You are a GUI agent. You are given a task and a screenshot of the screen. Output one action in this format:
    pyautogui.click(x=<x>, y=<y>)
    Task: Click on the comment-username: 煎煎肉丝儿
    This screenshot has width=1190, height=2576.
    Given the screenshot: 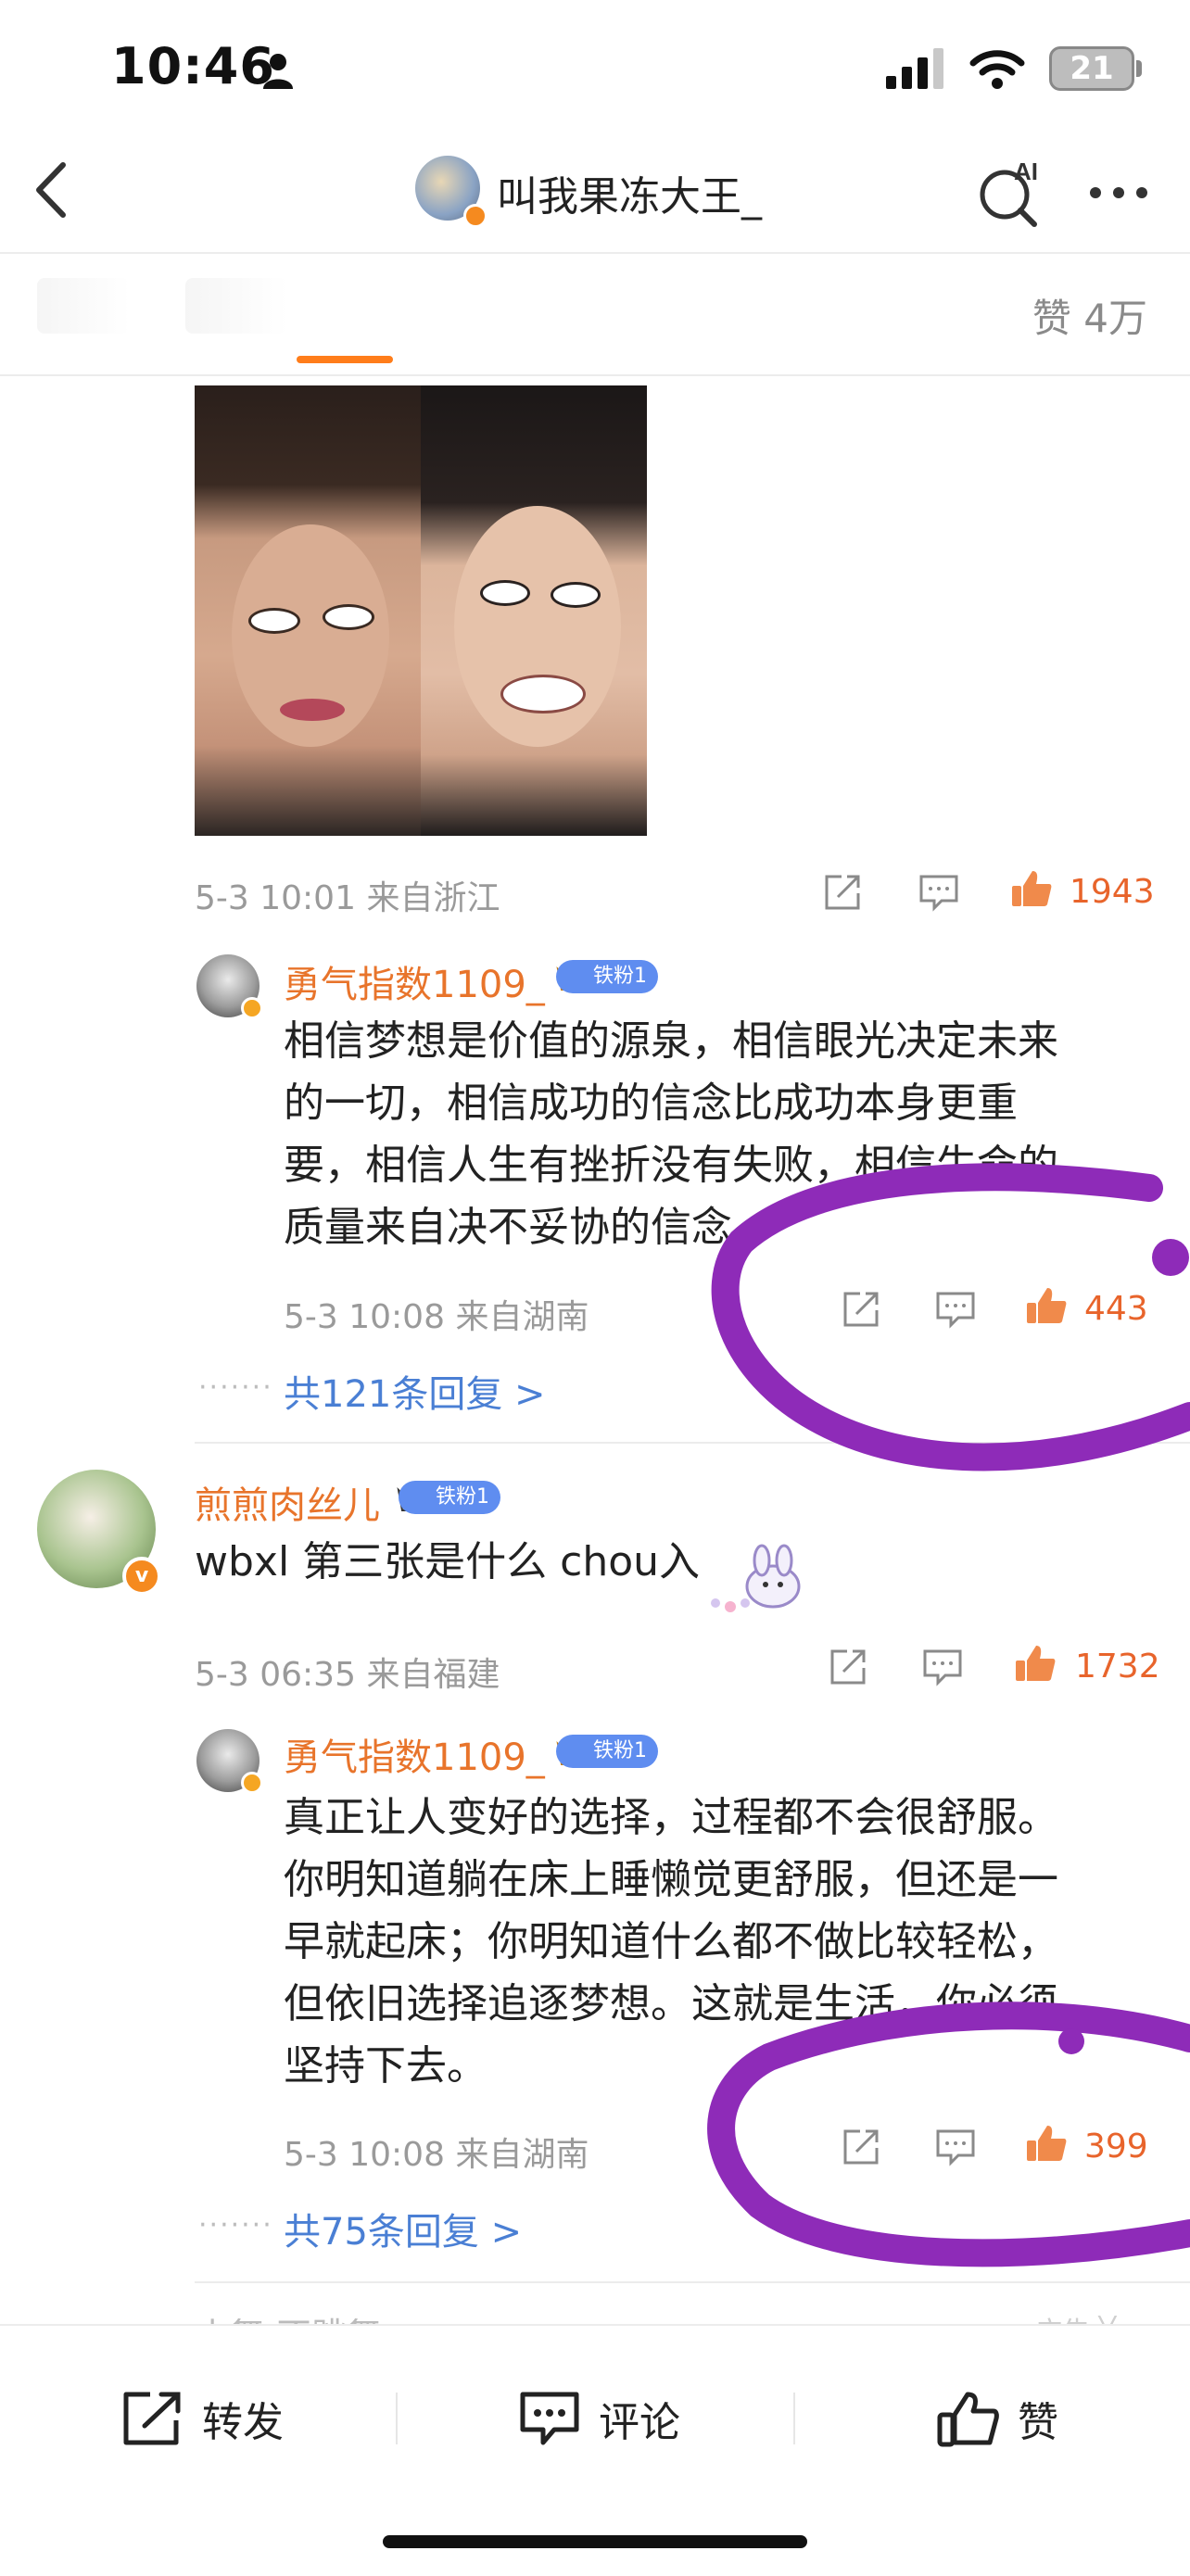 What is the action you would take?
    pyautogui.click(x=287, y=1502)
    